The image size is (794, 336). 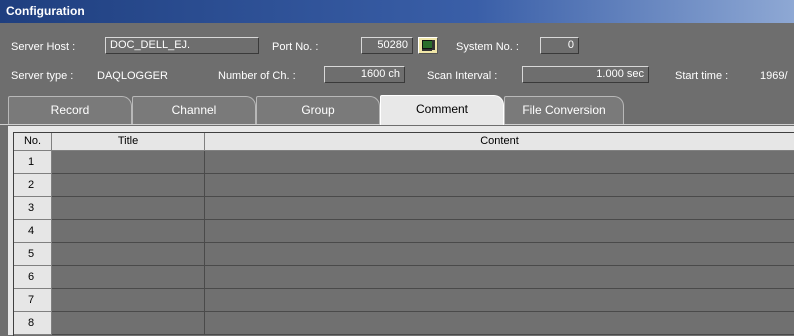 I want to click on tab-record: Record, so click(x=70, y=110).